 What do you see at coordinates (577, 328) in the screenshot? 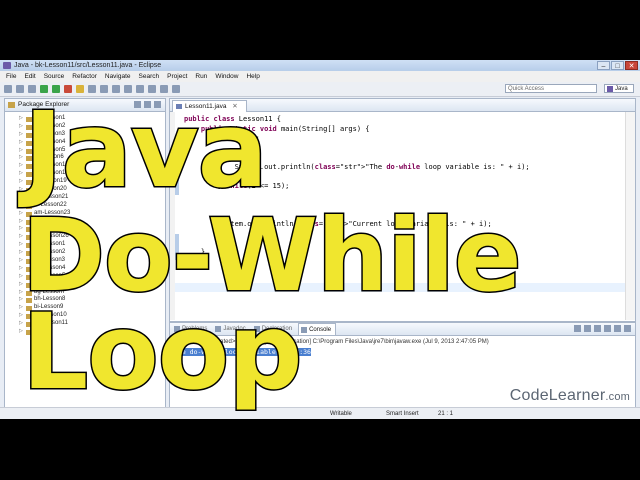
I see `terminate-icon` at bounding box center [577, 328].